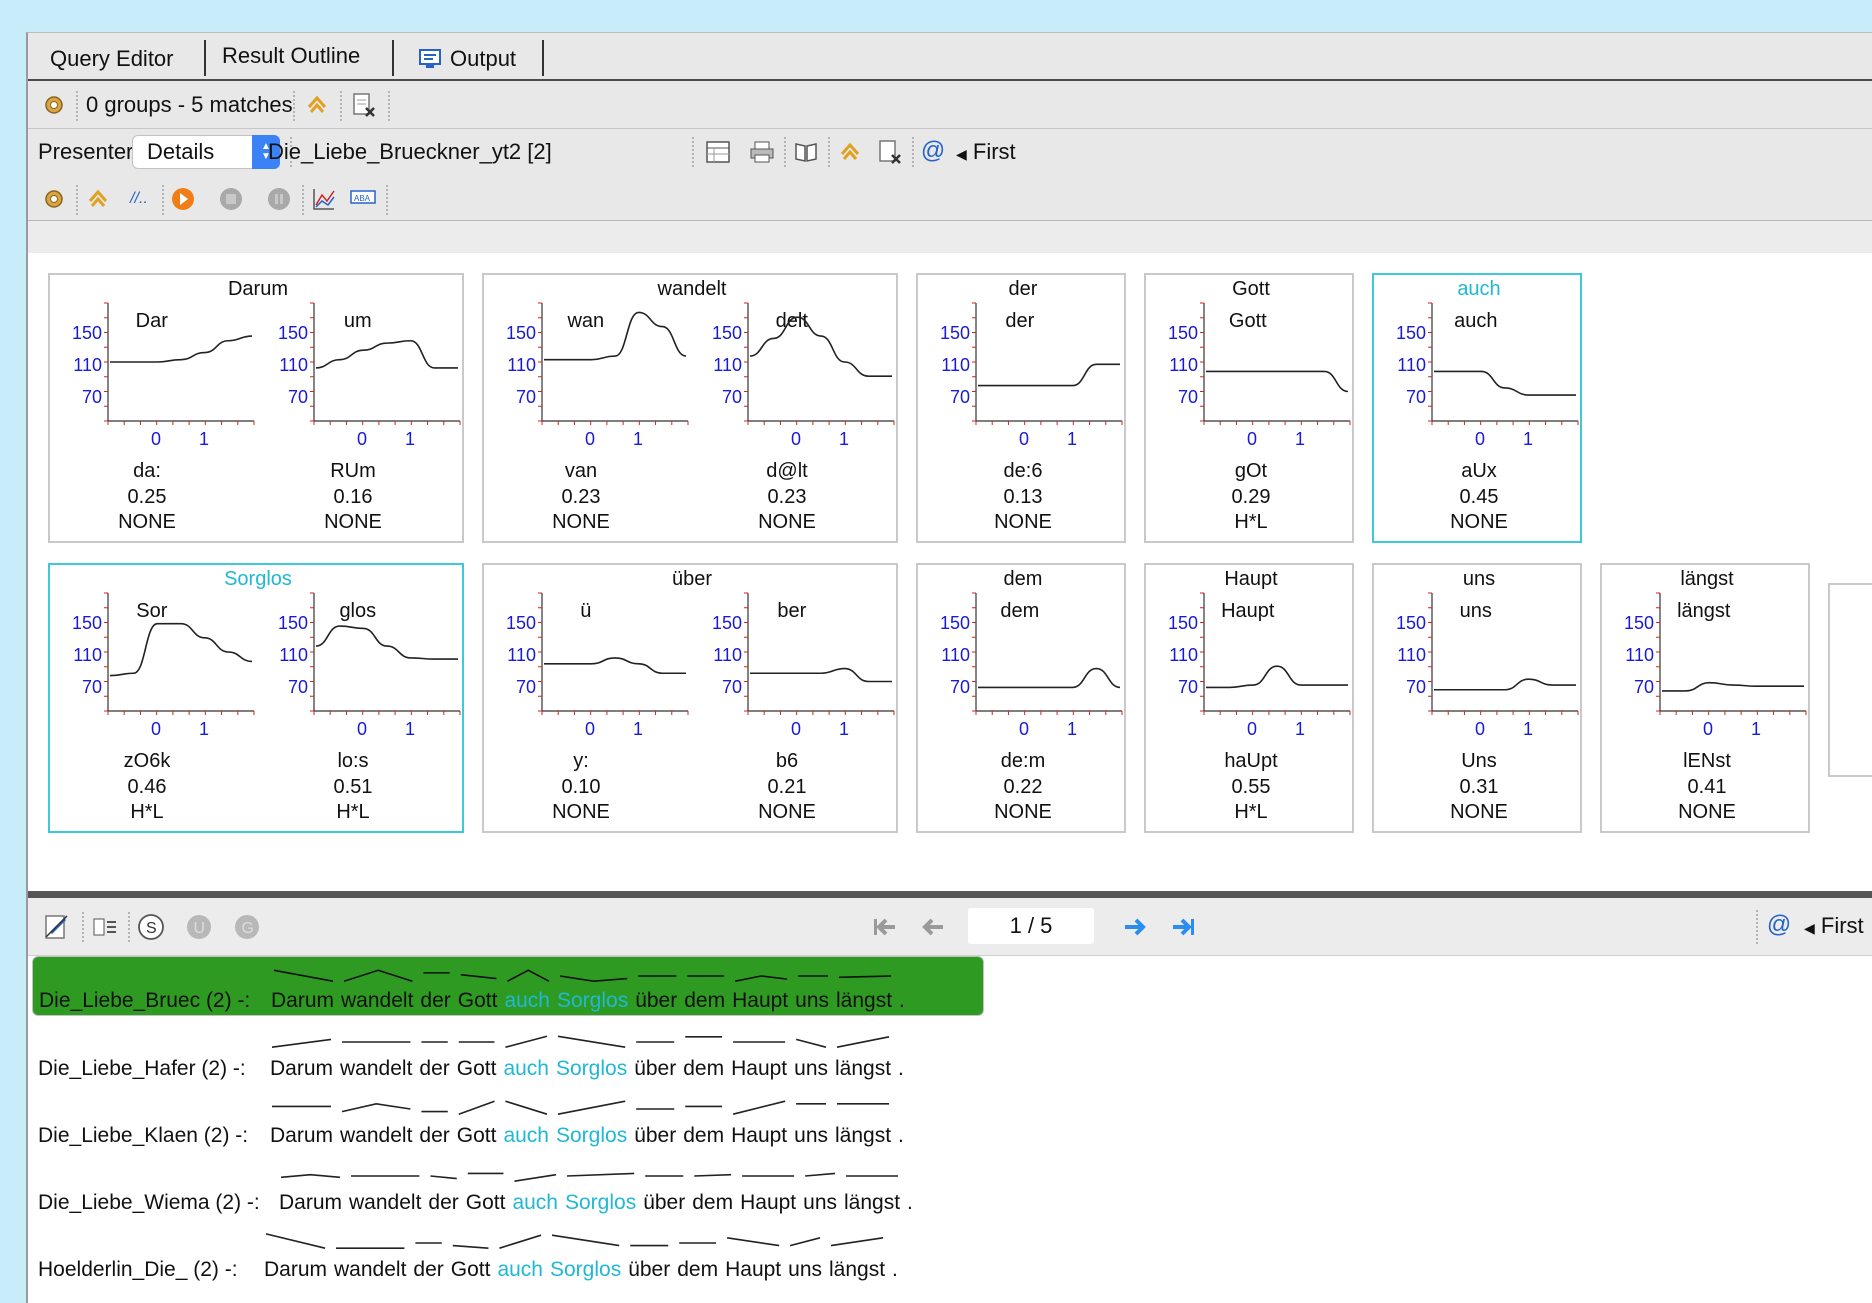 Image resolution: width=1872 pixels, height=1303 pixels. I want to click on previous-page-icon, so click(933, 927).